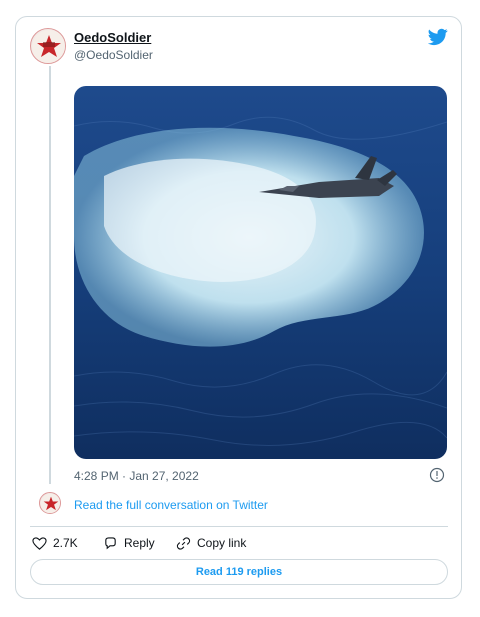  Describe the element at coordinates (183, 543) in the screenshot. I see `link-icon` at that location.